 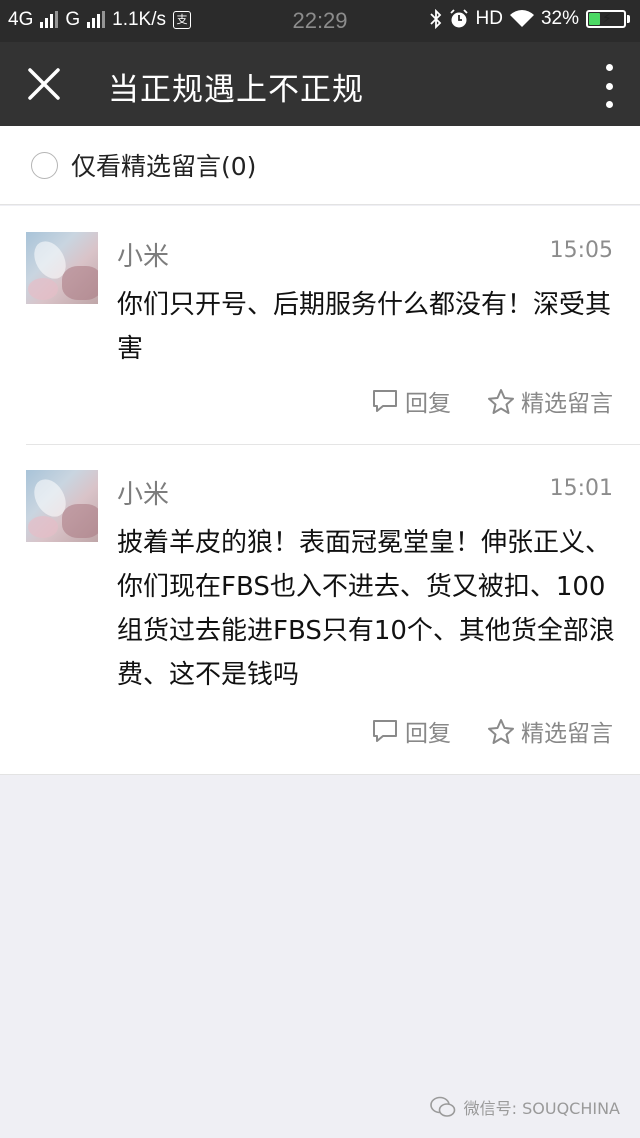 I want to click on featured-only-label: 仅看精选留言(0), so click(x=164, y=166).